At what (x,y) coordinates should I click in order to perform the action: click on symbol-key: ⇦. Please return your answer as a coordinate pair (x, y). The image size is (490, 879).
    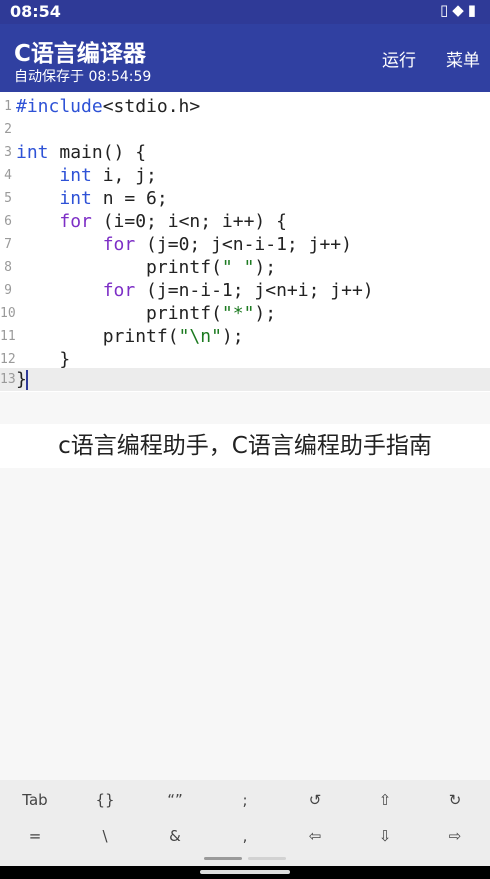
    Looking at the image, I should click on (315, 836).